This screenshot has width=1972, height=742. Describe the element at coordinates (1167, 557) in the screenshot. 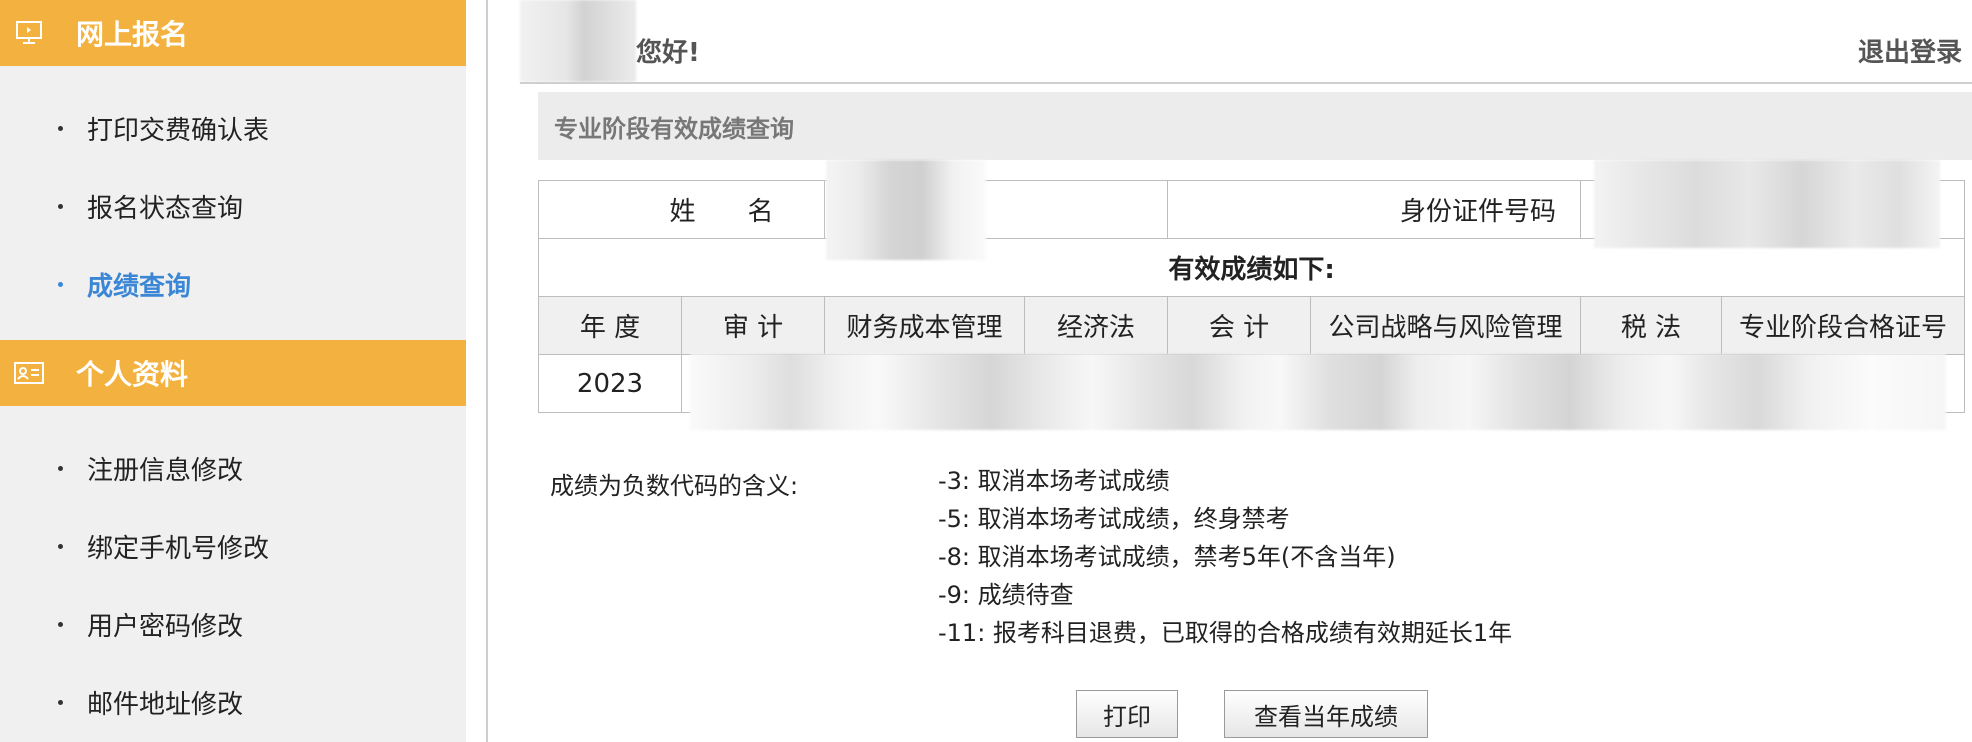

I see `legend-line: -8: 取消本场考试成绩，禁考5年(不含当年)` at that location.